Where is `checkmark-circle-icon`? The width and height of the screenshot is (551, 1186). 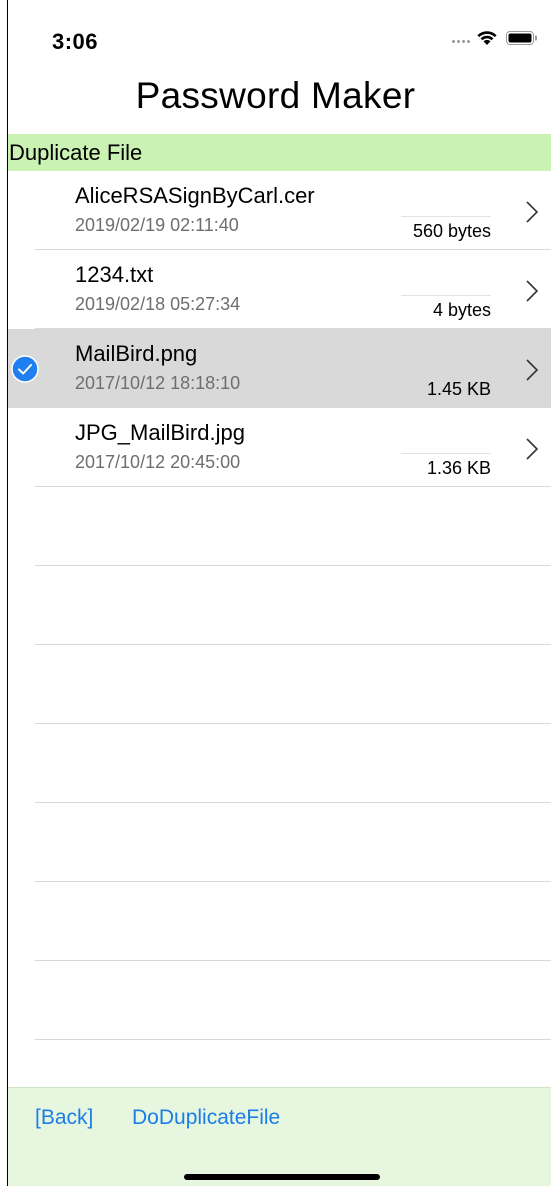 checkmark-circle-icon is located at coordinates (25, 369).